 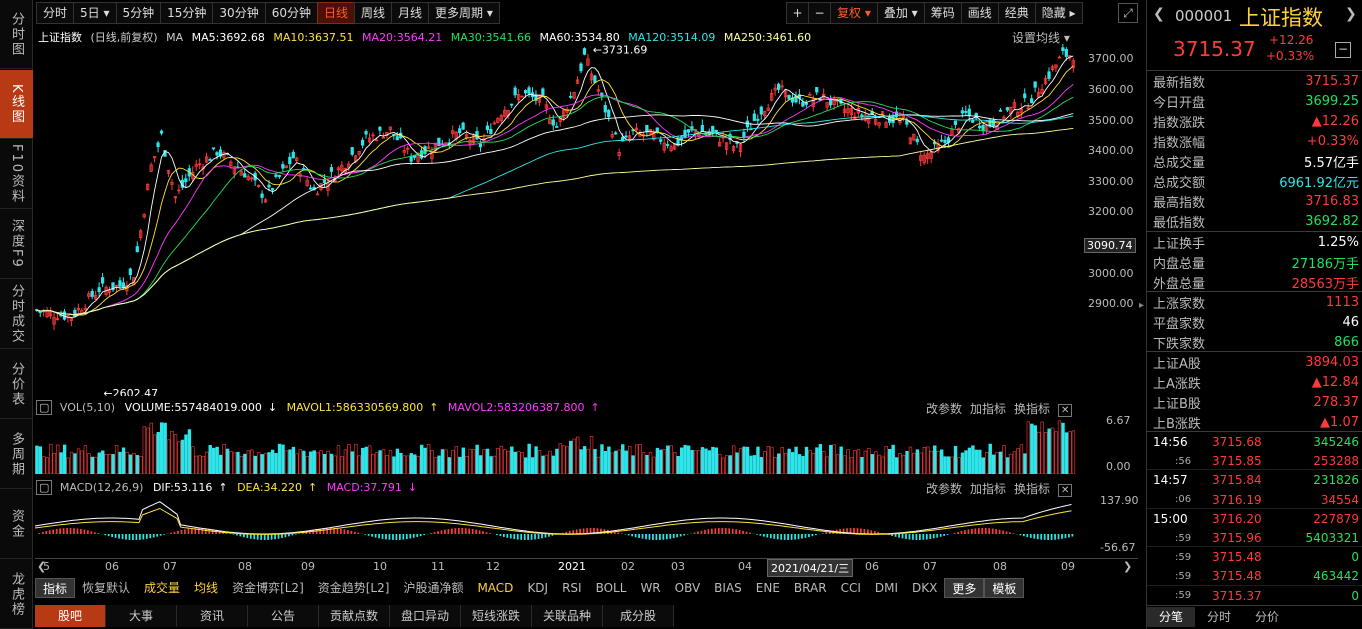 I want to click on macd-chart, so click(x=557, y=526).